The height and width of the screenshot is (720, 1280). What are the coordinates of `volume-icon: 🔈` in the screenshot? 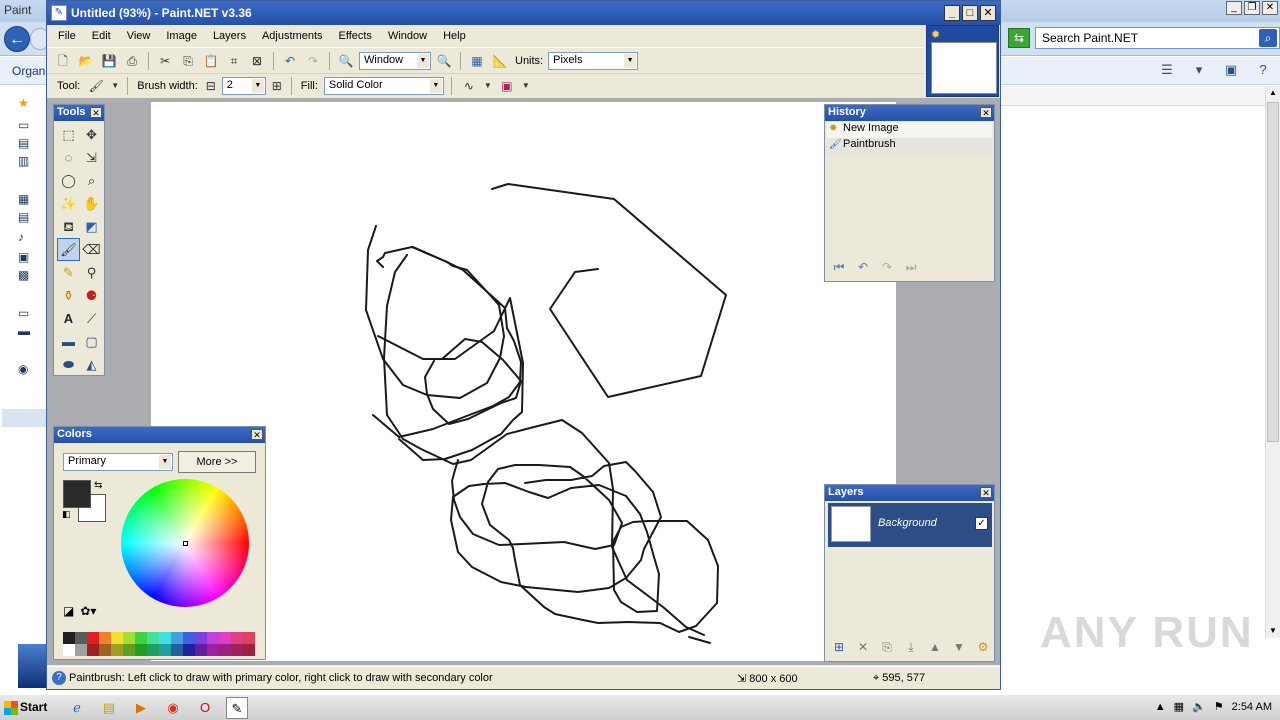 It's located at (1199, 706).